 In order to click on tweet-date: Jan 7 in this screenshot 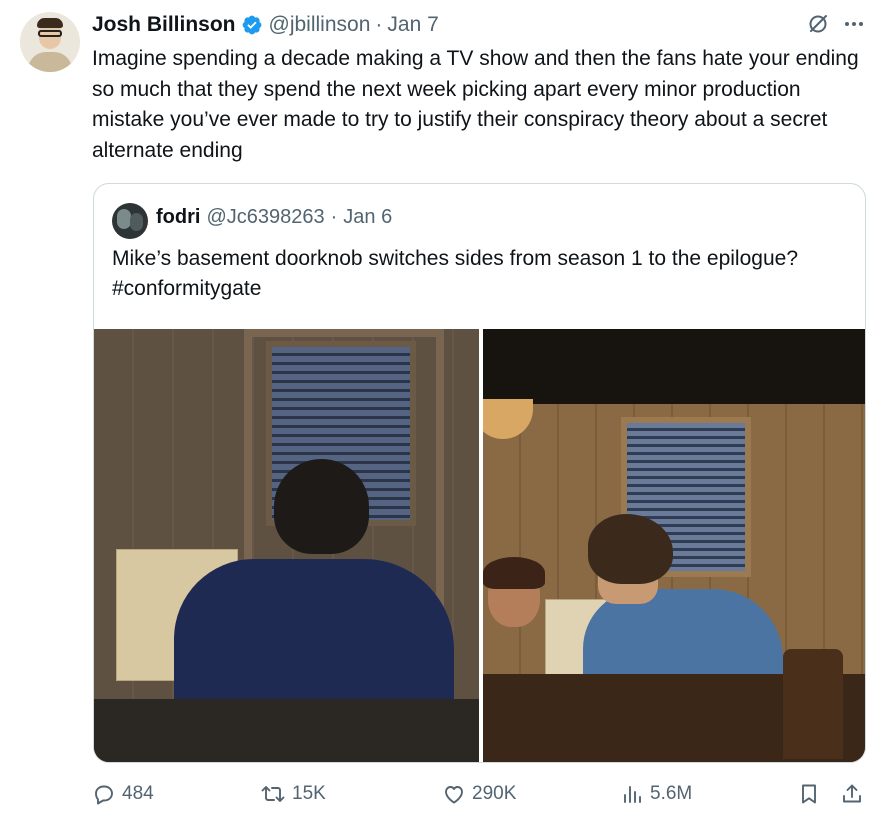, I will do `click(412, 25)`.